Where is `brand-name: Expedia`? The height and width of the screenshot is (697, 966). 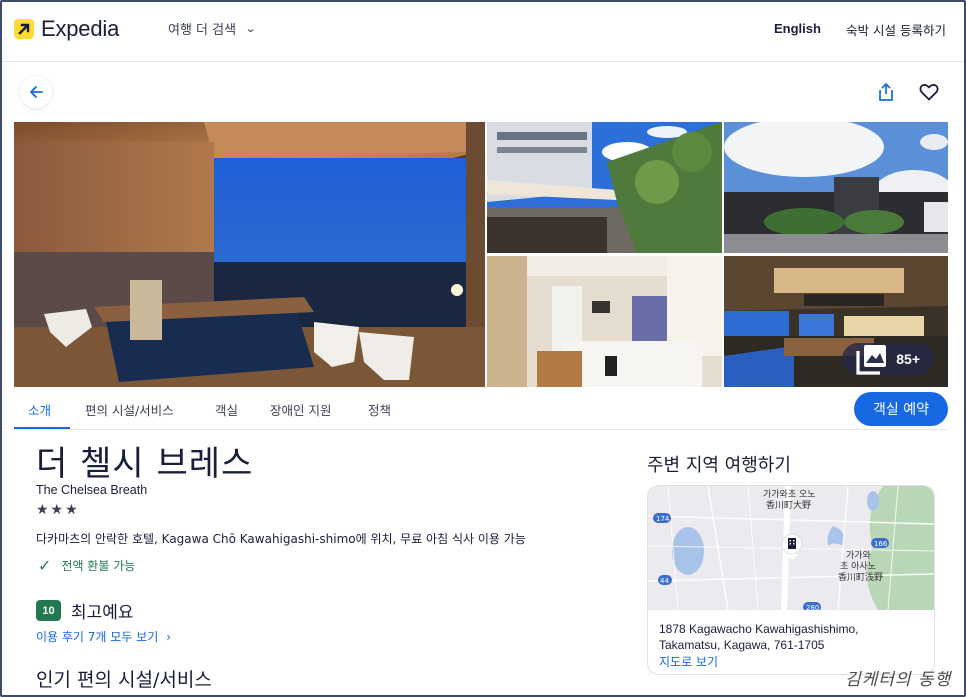
brand-name: Expedia is located at coordinates (80, 28).